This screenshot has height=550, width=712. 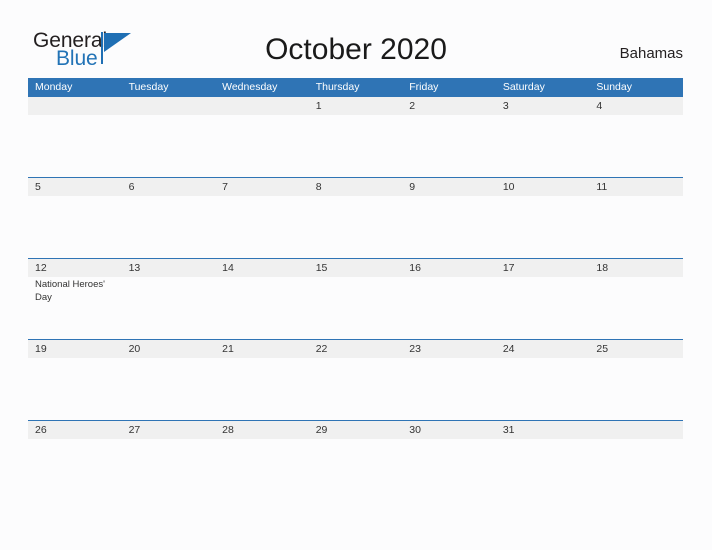 What do you see at coordinates (228, 430) in the screenshot?
I see `day-number: 28` at bounding box center [228, 430].